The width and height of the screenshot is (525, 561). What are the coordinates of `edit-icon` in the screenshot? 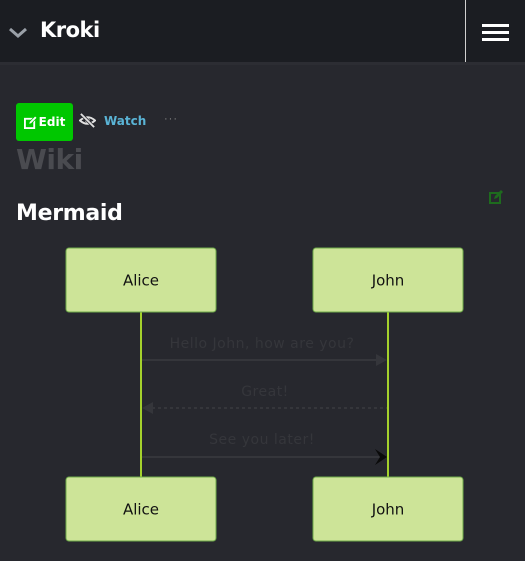 It's located at (30, 122).